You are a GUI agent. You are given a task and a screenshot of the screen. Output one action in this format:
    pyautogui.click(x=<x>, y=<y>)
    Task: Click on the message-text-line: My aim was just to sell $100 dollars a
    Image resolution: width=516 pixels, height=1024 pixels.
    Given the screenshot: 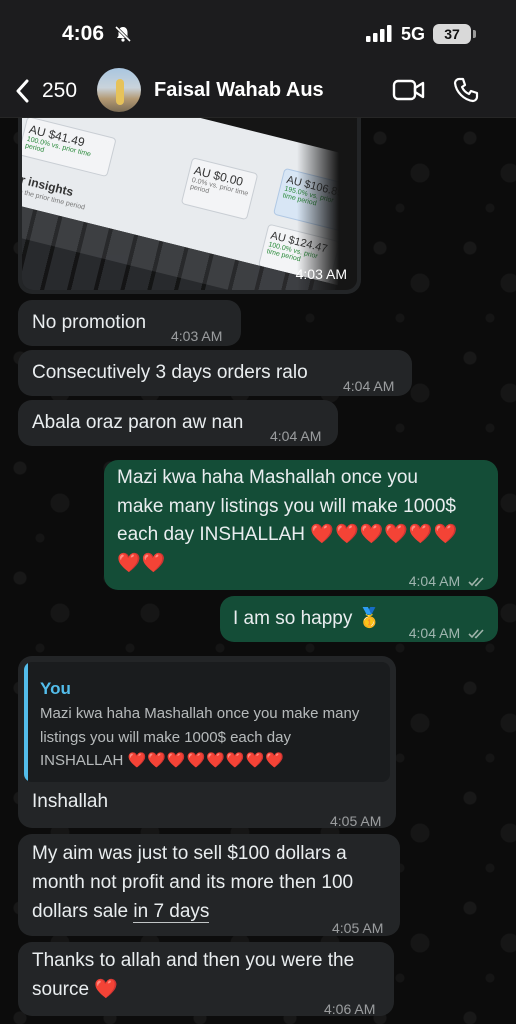 What is the action you would take?
    pyautogui.click(x=189, y=853)
    